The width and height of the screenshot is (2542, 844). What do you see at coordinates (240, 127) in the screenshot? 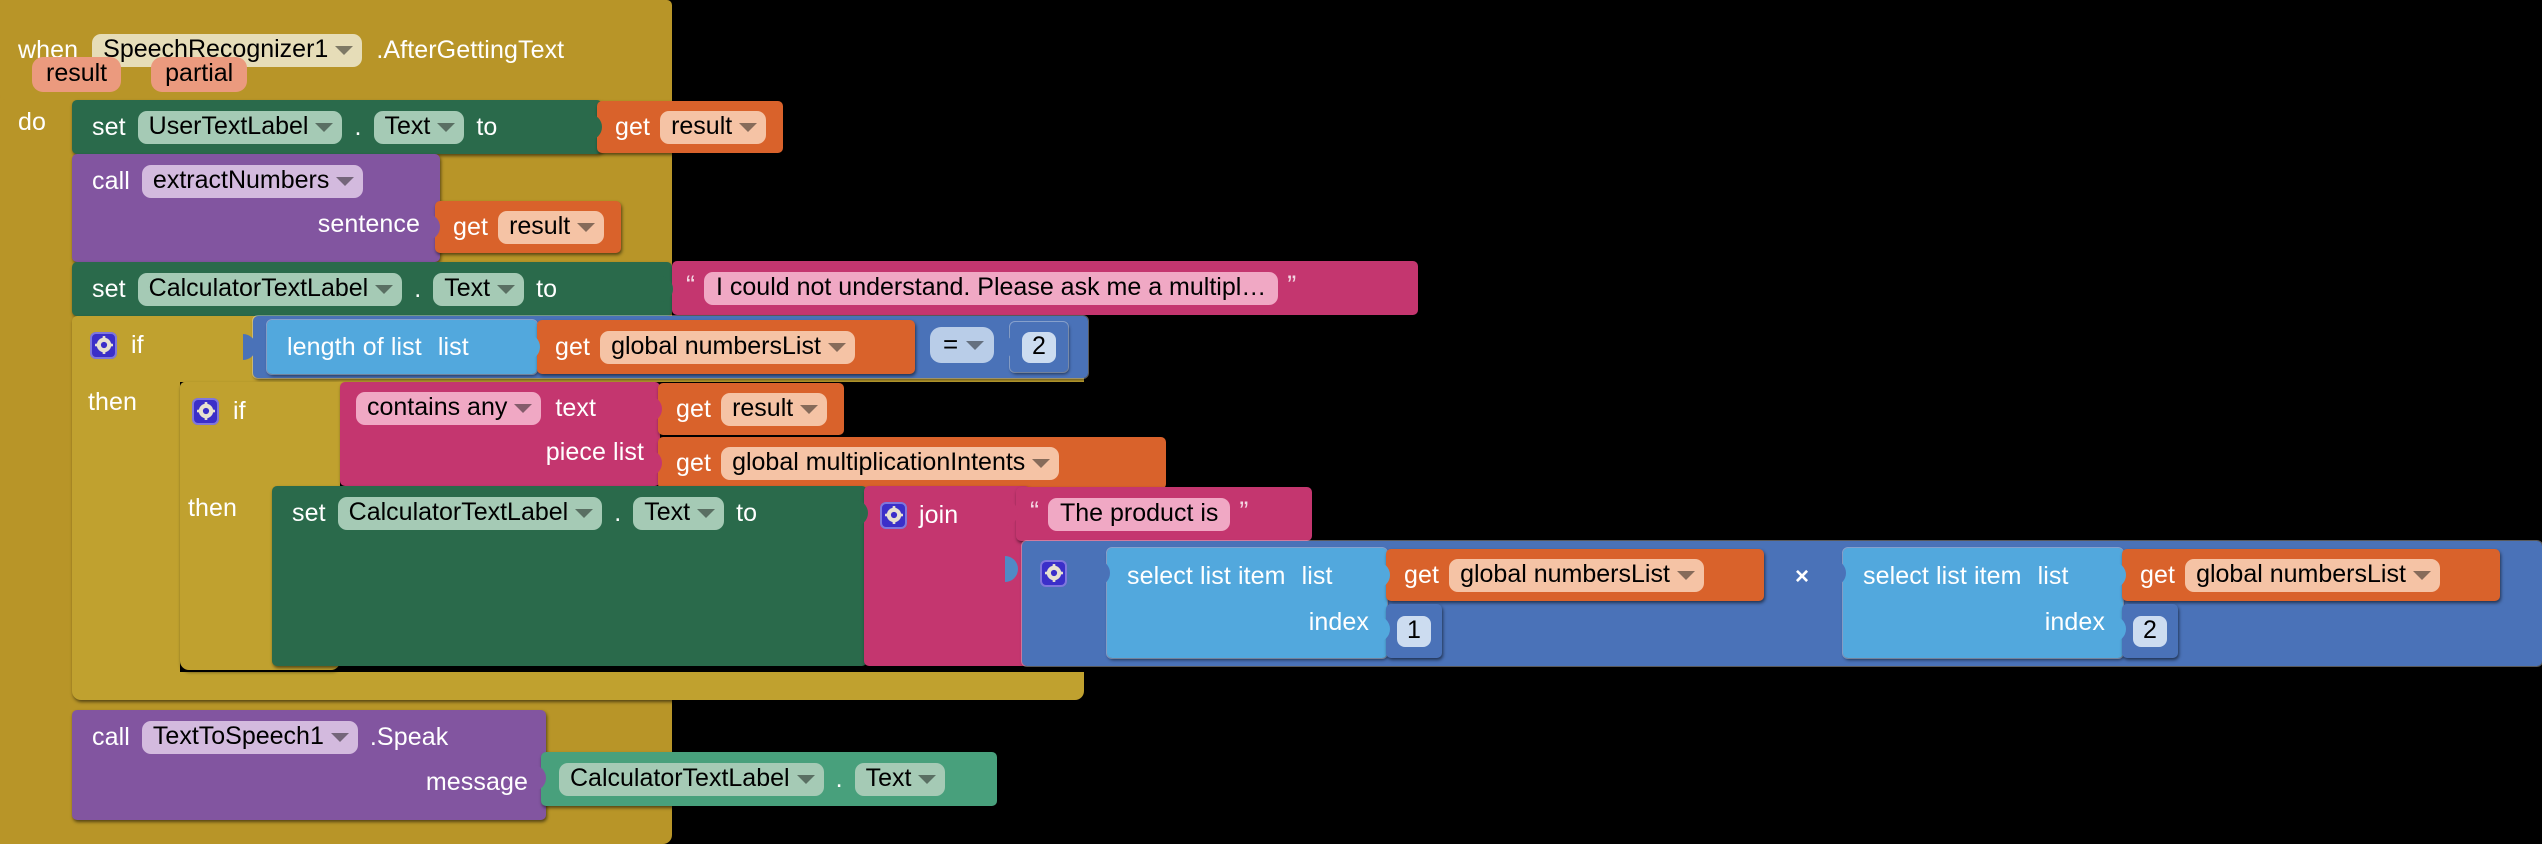
I see `component-dropdown-usertextlabel: UserTextLabel` at bounding box center [240, 127].